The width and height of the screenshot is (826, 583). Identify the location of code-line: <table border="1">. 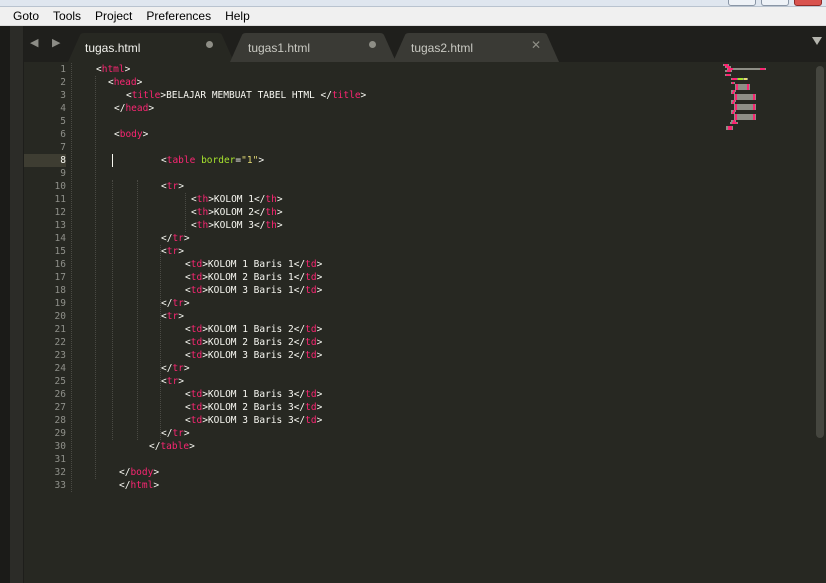
(213, 160).